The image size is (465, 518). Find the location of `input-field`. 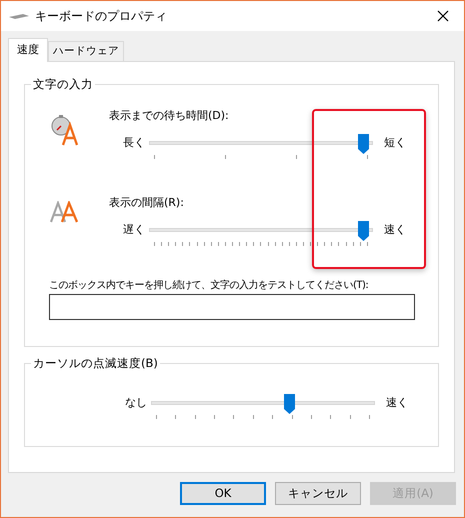

input-field is located at coordinates (232, 307).